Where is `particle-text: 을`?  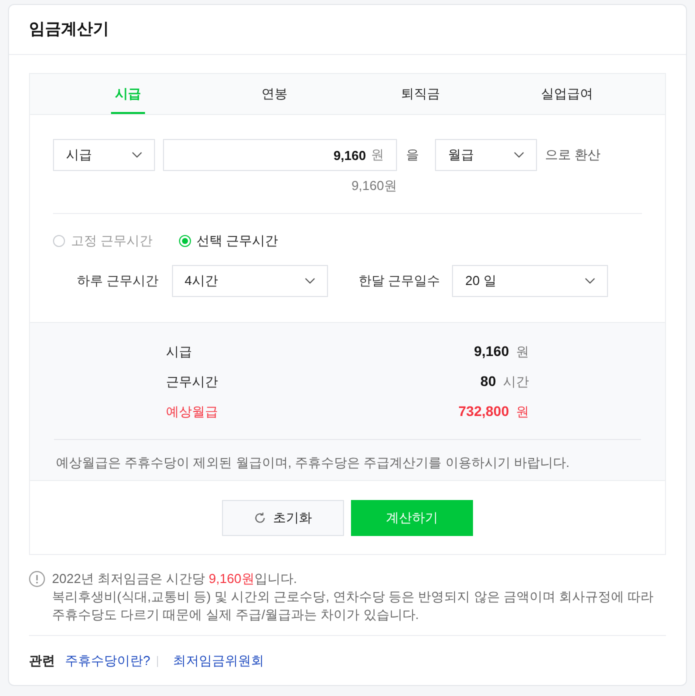
particle-text: 을 is located at coordinates (412, 155).